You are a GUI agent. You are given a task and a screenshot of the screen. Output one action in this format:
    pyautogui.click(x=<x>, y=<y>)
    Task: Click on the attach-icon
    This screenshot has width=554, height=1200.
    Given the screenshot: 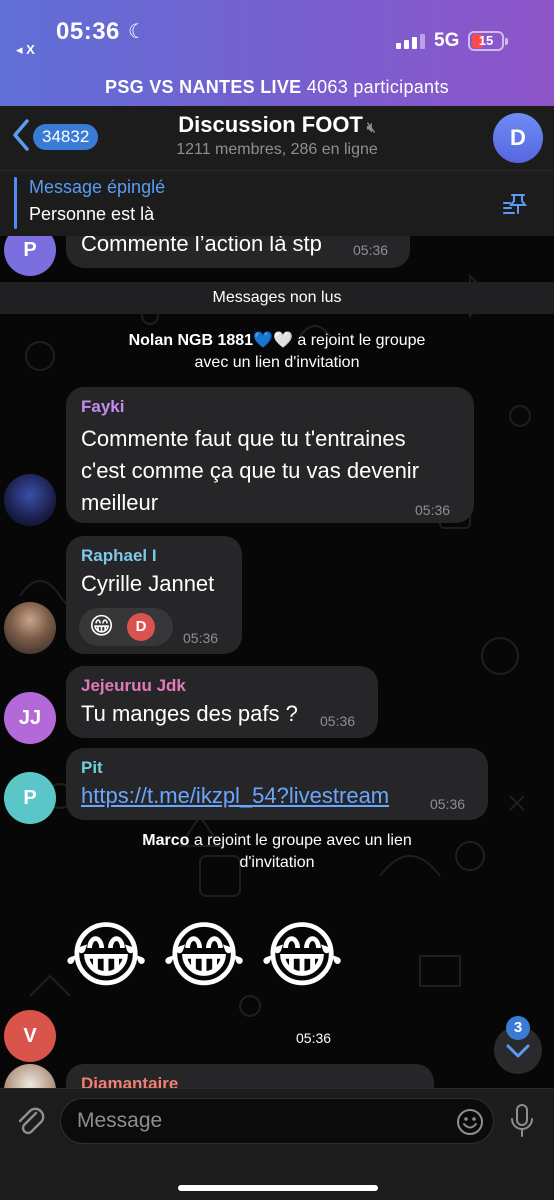 What is the action you would take?
    pyautogui.click(x=30, y=1121)
    